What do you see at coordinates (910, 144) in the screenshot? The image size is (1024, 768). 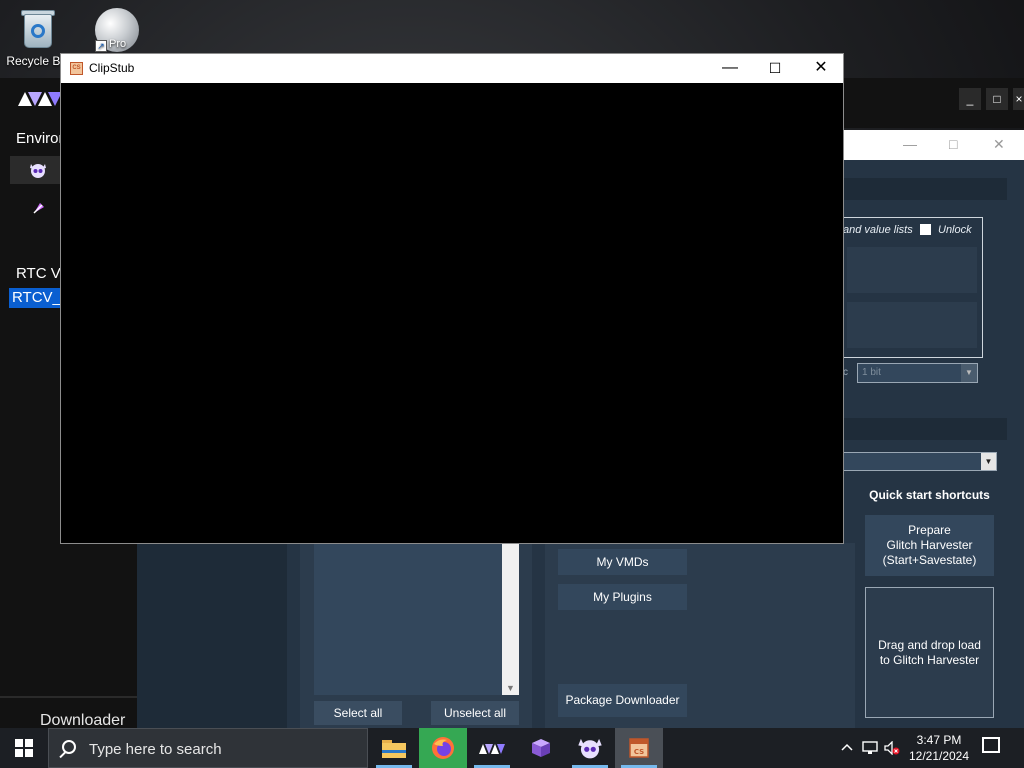 I see `minimize-icon: —` at bounding box center [910, 144].